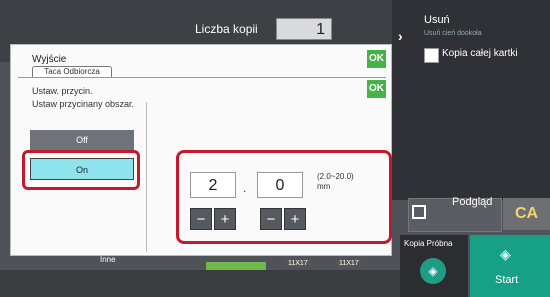  Describe the element at coordinates (324, 186) in the screenshot. I see `range-unit: mm` at that location.